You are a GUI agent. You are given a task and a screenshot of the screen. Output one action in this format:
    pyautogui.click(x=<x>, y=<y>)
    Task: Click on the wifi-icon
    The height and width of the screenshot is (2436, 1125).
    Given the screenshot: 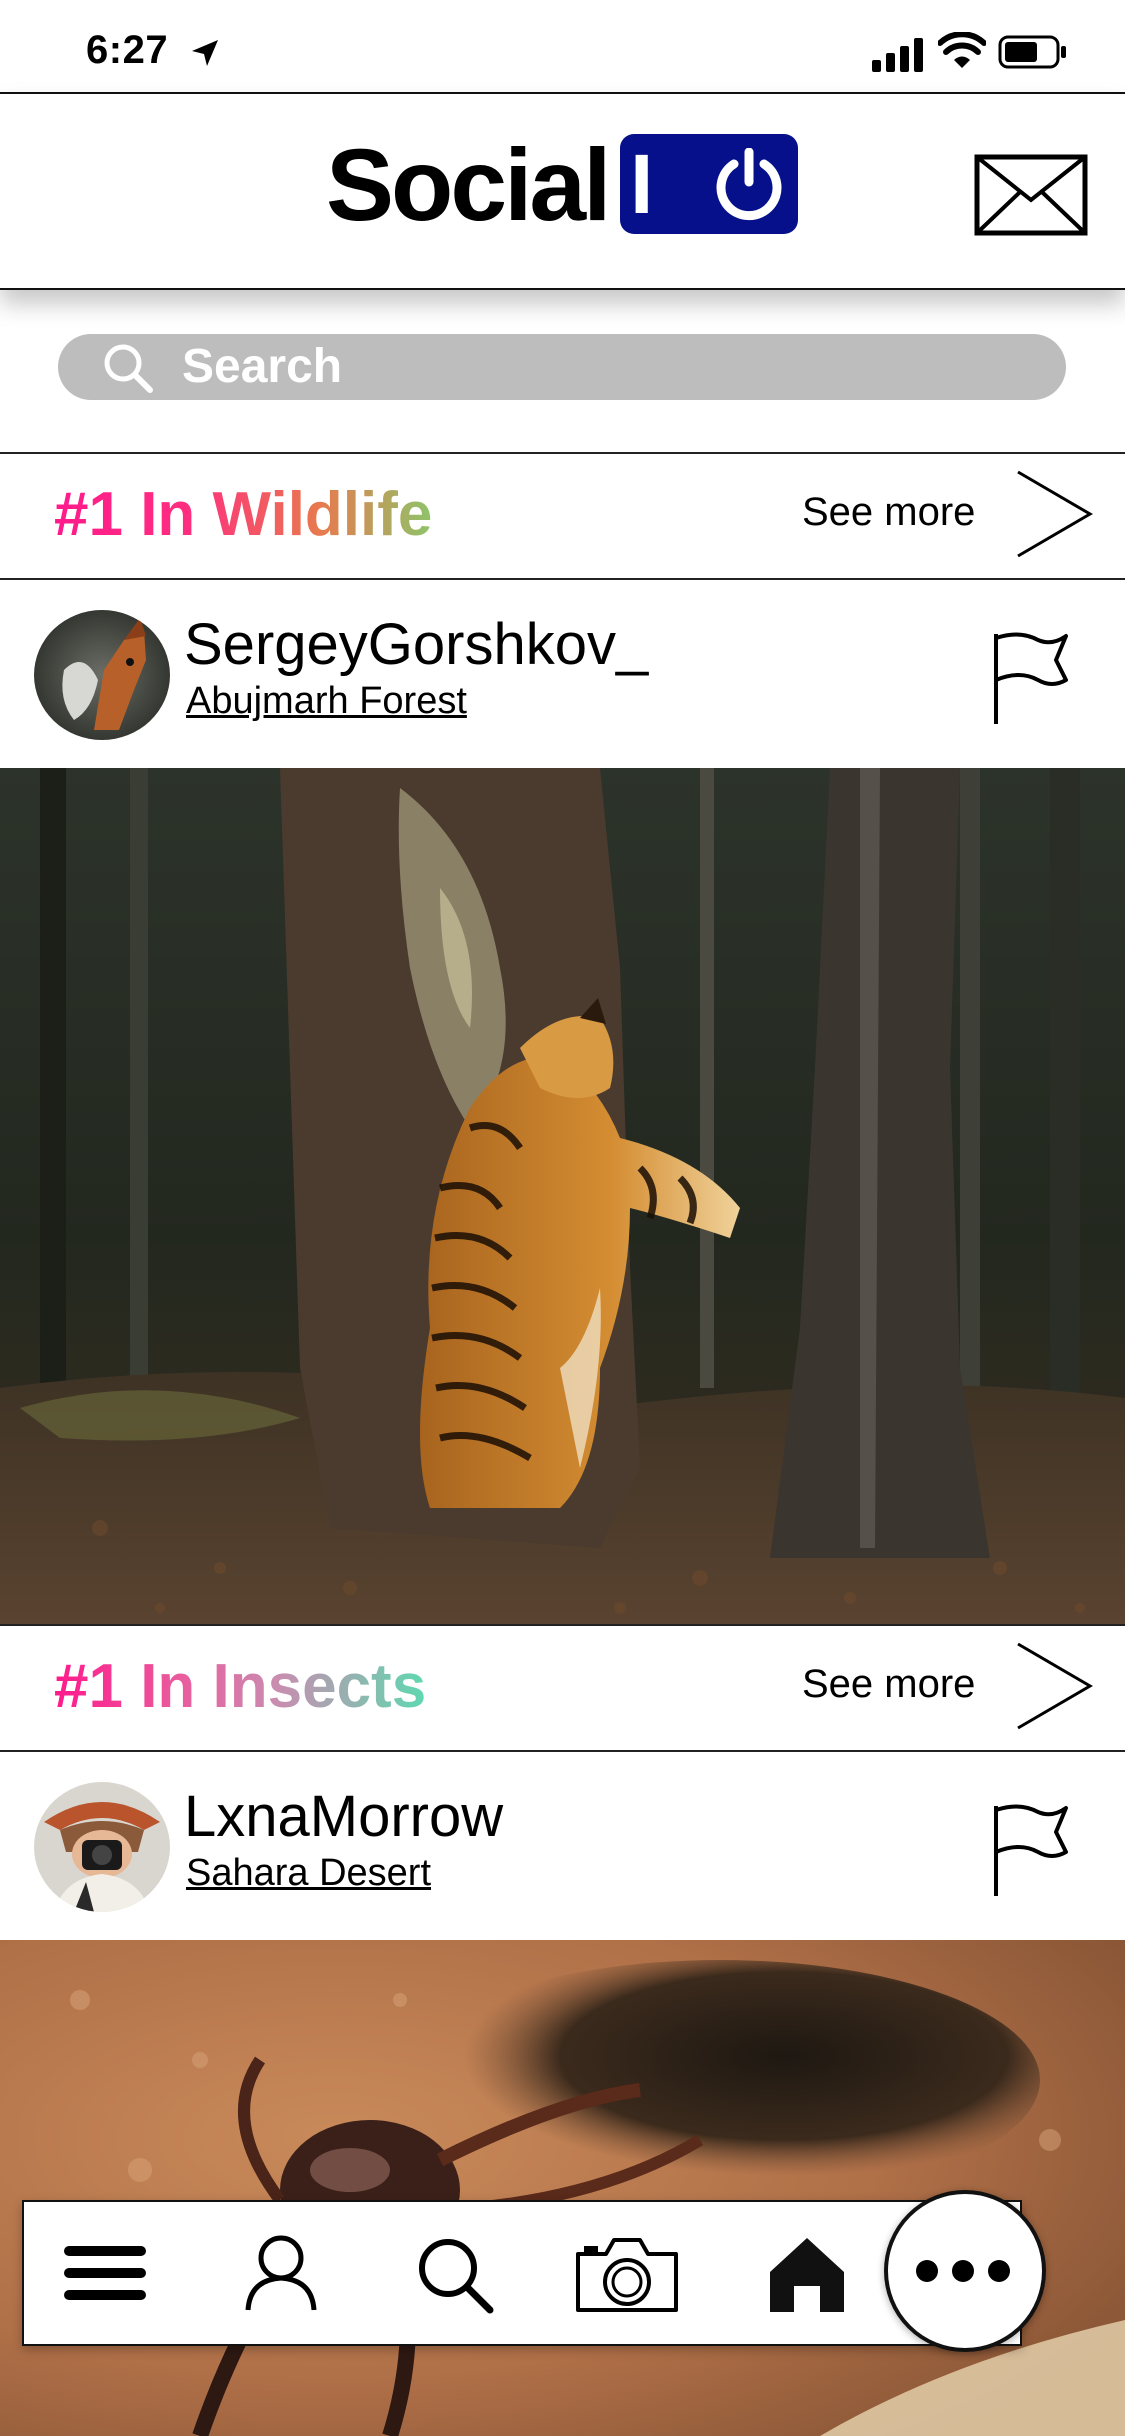 What is the action you would take?
    pyautogui.click(x=962, y=50)
    